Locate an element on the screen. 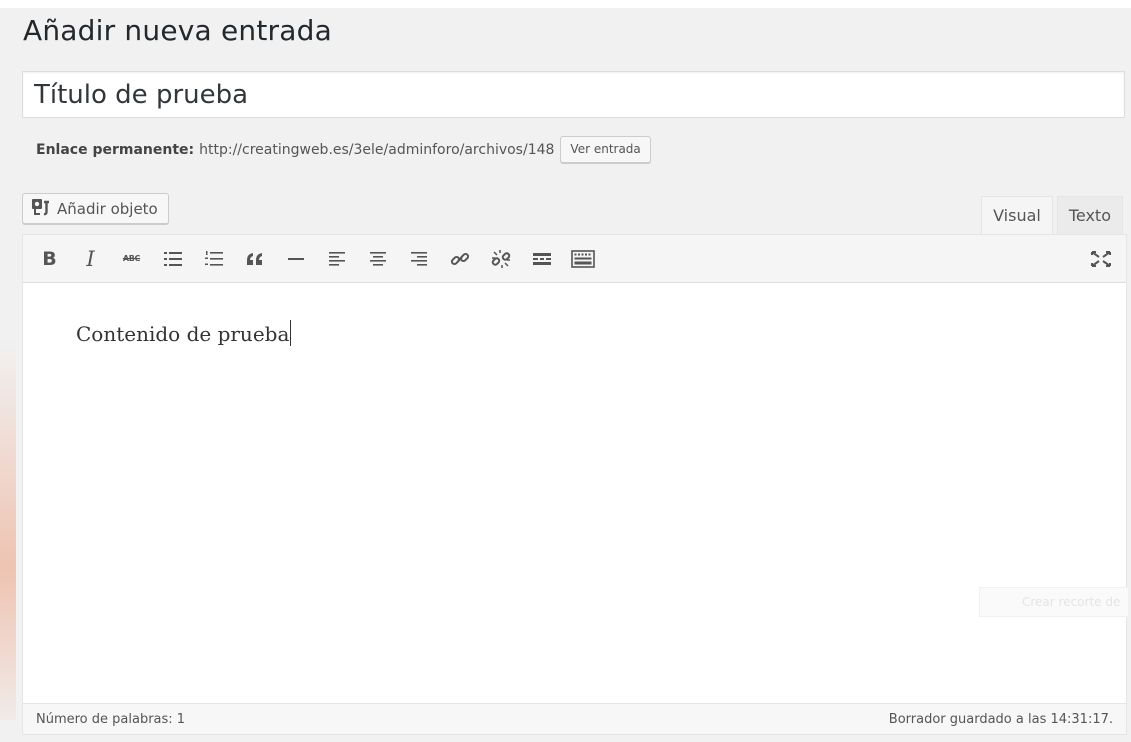 This screenshot has width=1131, height=742. editor-toolbar: B I ABC is located at coordinates (574, 259).